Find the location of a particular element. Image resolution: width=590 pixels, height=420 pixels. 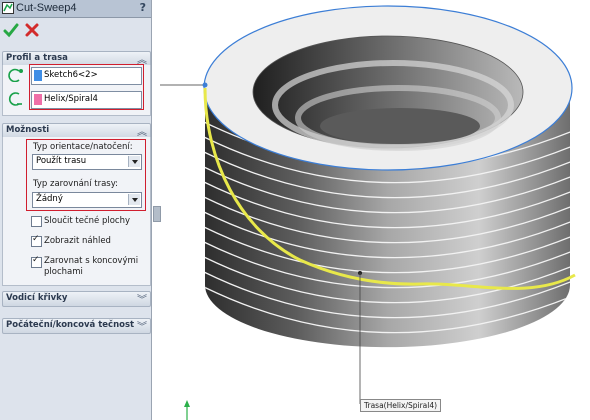

window-title: Cut-Sweep4 is located at coordinates (46, 8).